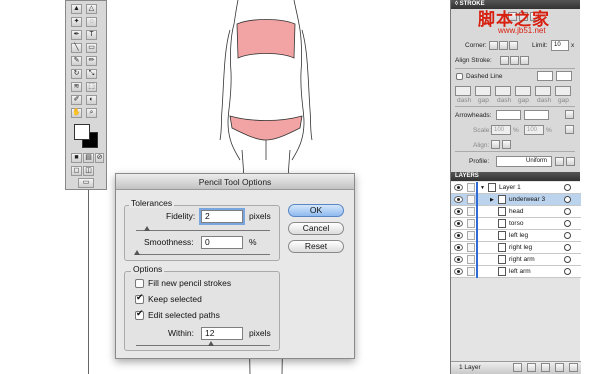 The image size is (615, 374). Describe the element at coordinates (459, 76) in the screenshot. I see `dashed-line-checkbox` at that location.